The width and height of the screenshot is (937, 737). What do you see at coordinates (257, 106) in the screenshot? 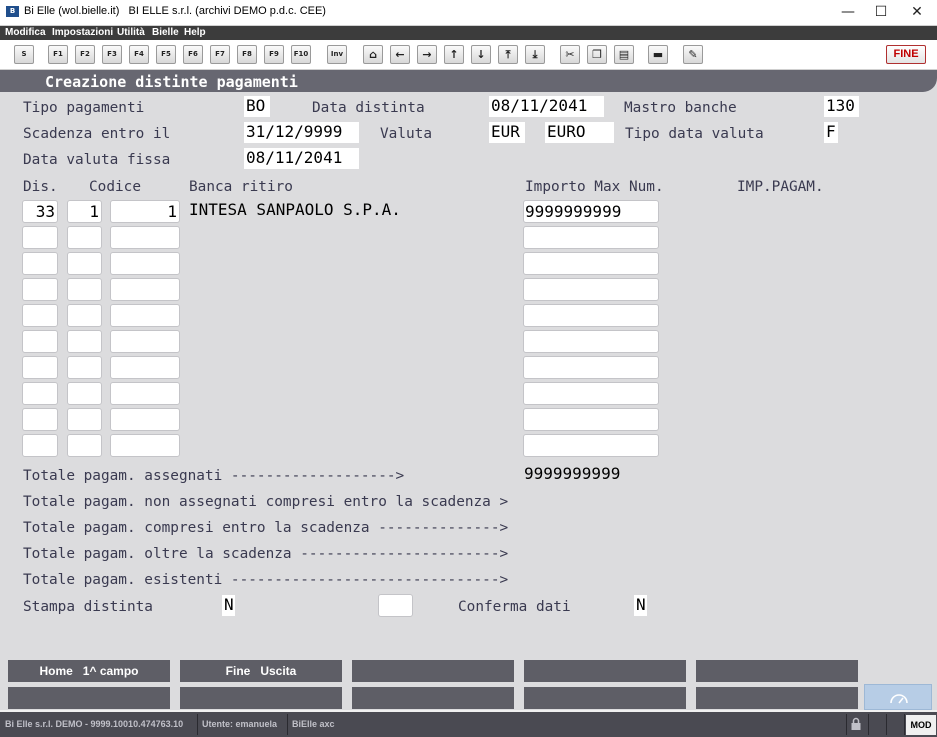
I see `tipo-pagamenti-field: BO` at bounding box center [257, 106].